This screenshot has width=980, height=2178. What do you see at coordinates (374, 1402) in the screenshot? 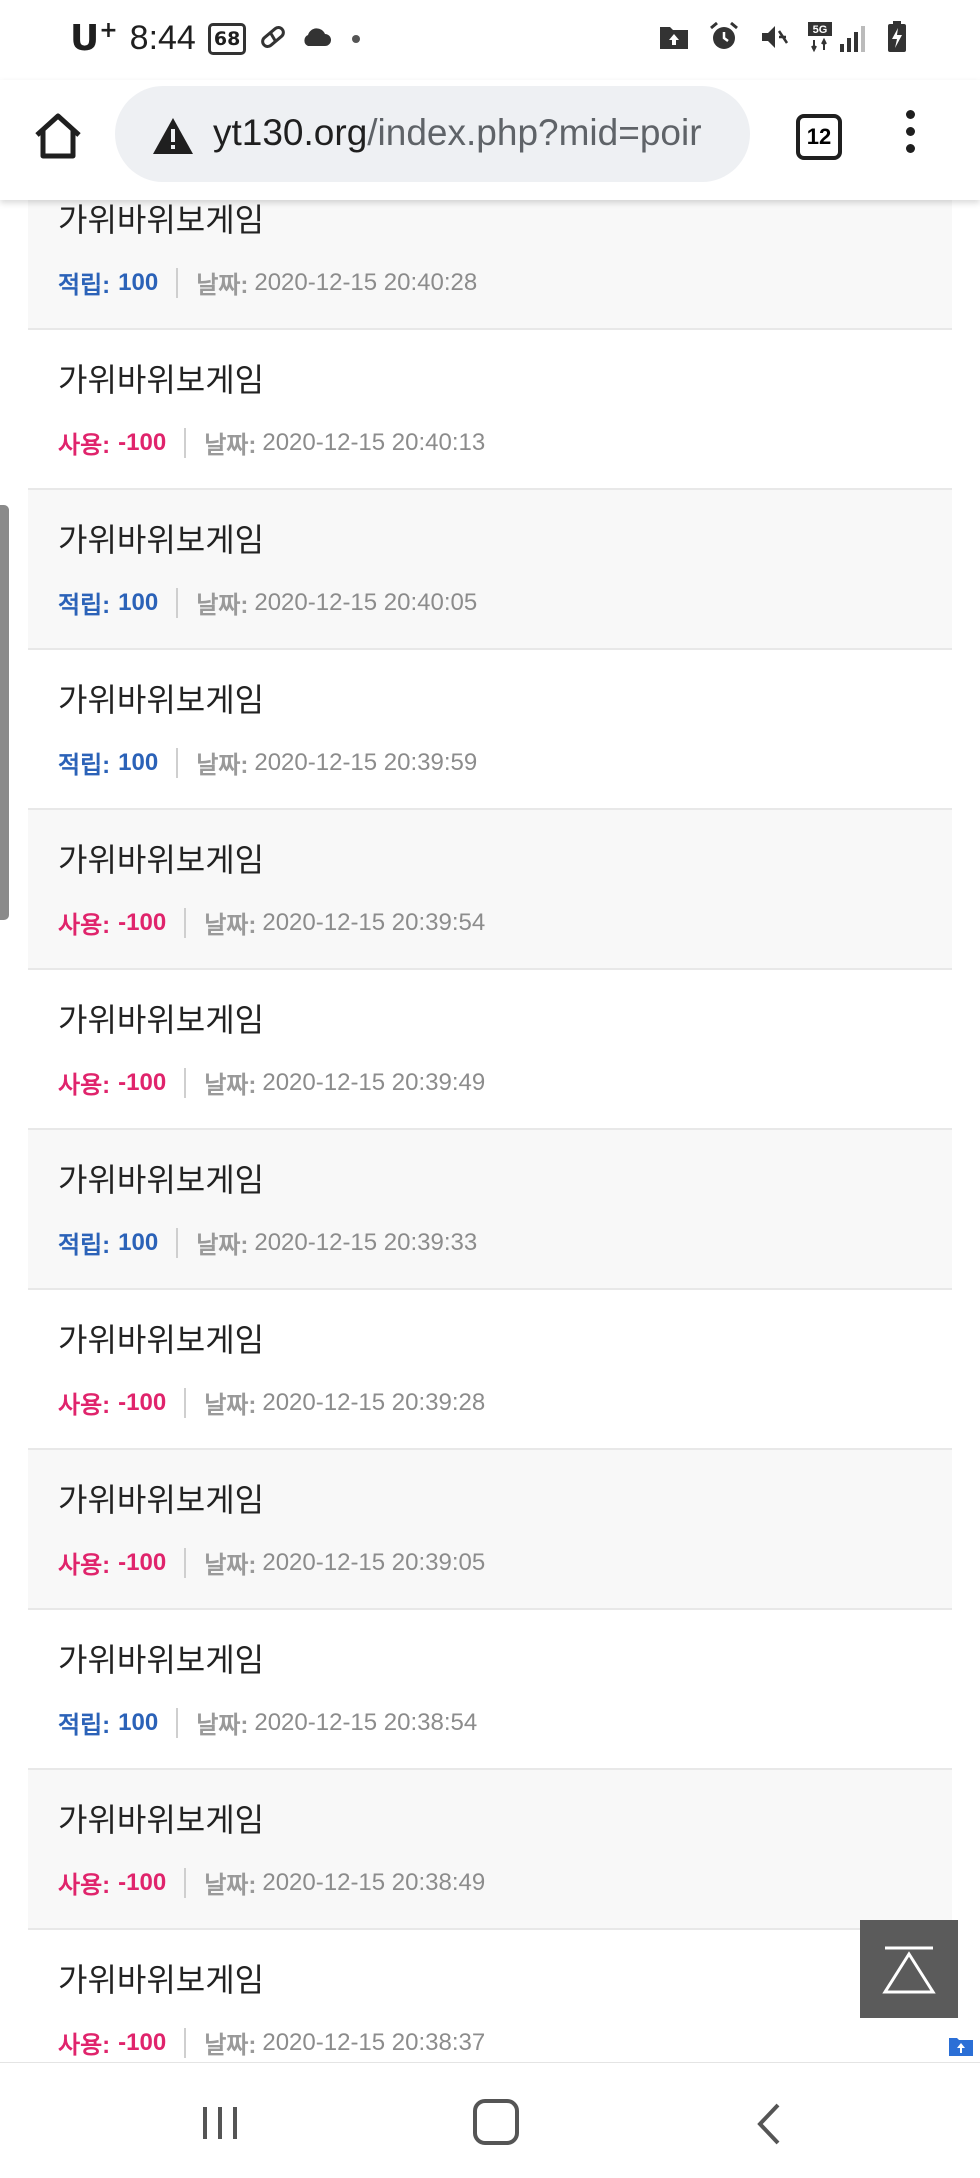
I see `date-value: 2020-12-15 20:39:28` at bounding box center [374, 1402].